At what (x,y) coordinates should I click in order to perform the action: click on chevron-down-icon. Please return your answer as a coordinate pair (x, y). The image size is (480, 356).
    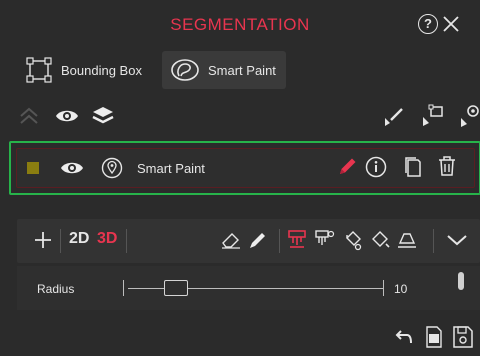
    Looking at the image, I should click on (457, 240).